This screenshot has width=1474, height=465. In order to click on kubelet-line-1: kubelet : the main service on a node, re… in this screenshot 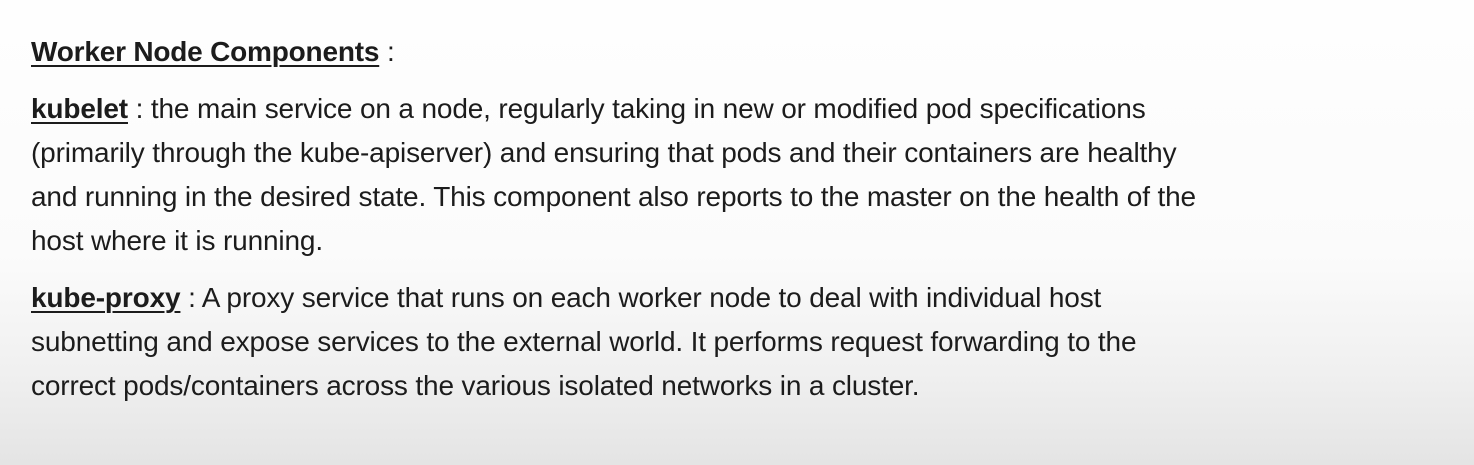, I will do `click(741, 109)`.